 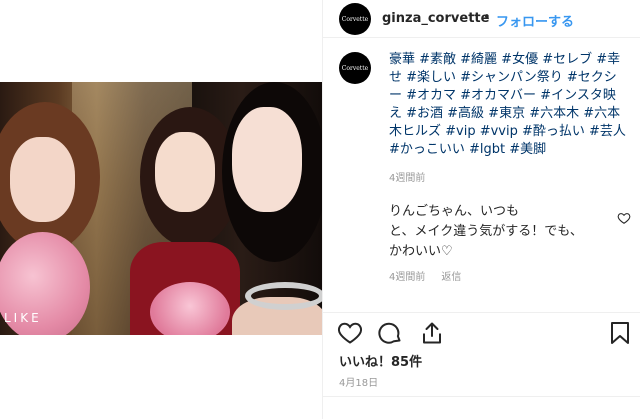 I want to click on bookmark-icon, so click(x=620, y=333).